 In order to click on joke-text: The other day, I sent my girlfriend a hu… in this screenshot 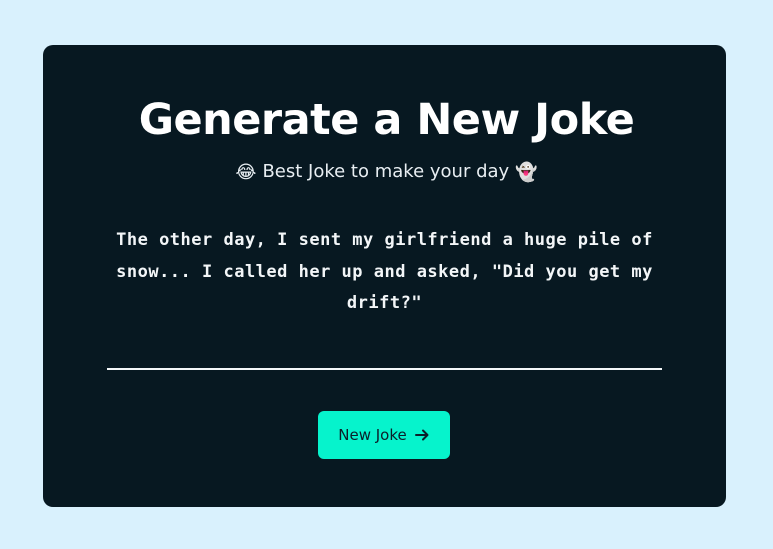, I will do `click(384, 271)`.